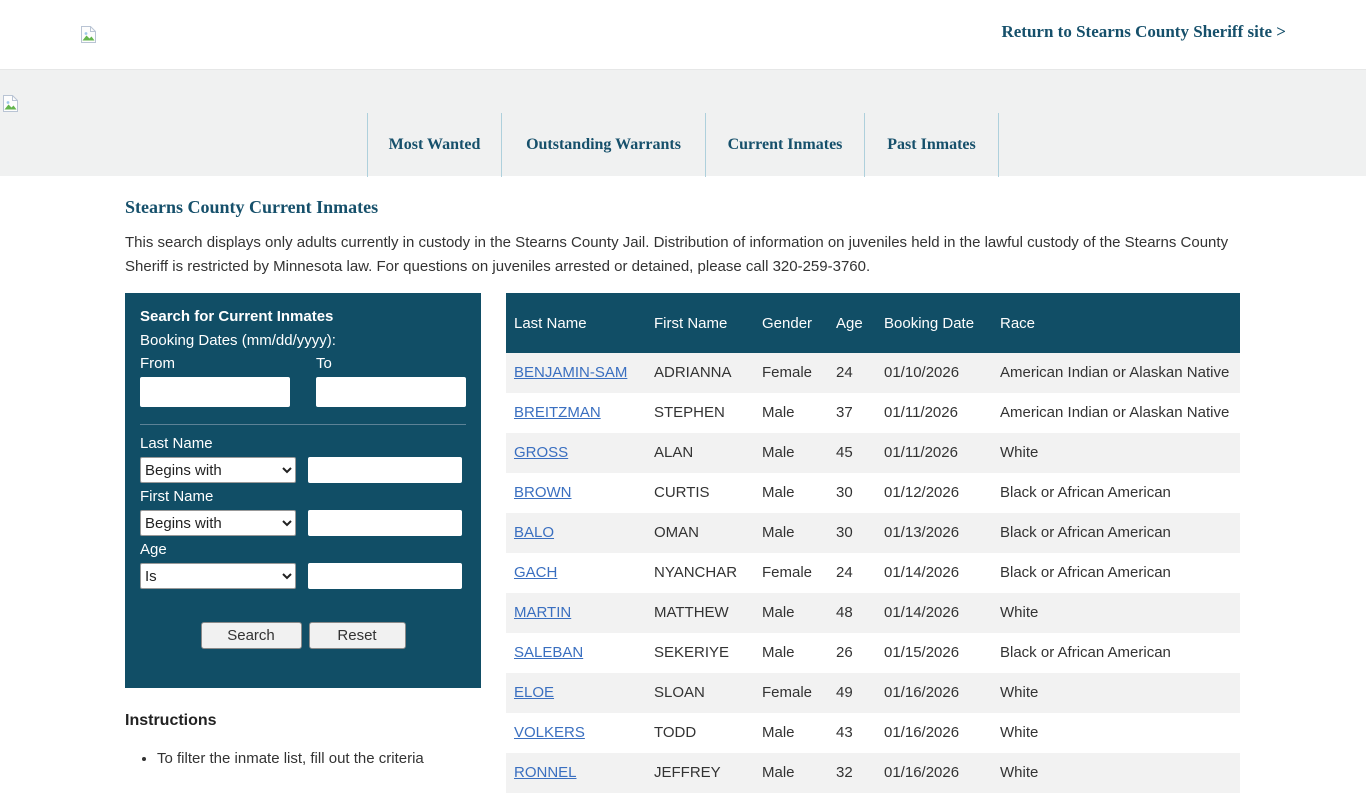 The height and width of the screenshot is (793, 1366). I want to click on first-name-cell: TODD, so click(675, 732).